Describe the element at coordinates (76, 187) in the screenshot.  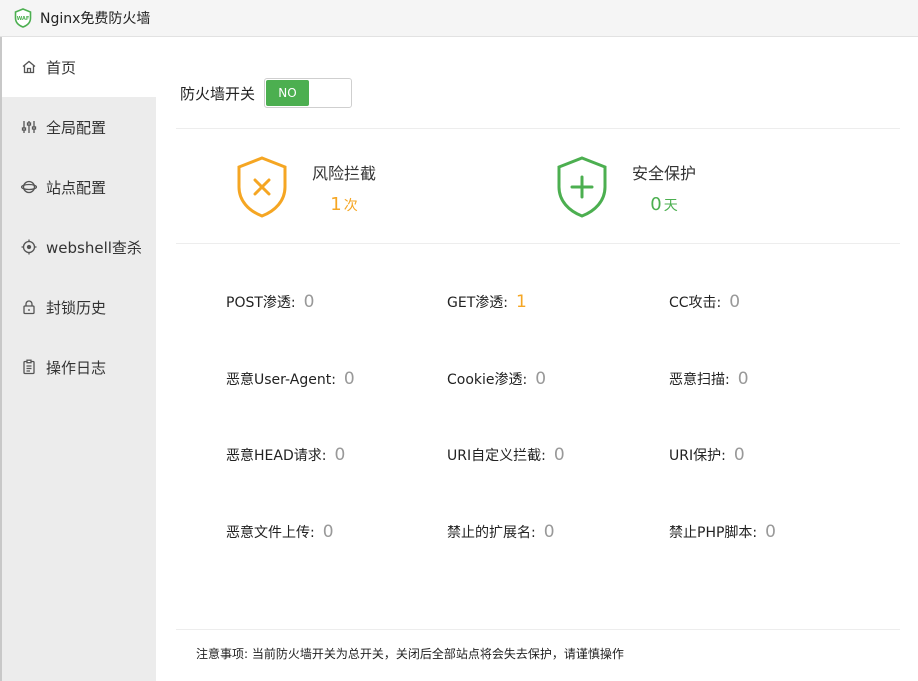
I see `sidebar-item-label: 站点配置` at that location.